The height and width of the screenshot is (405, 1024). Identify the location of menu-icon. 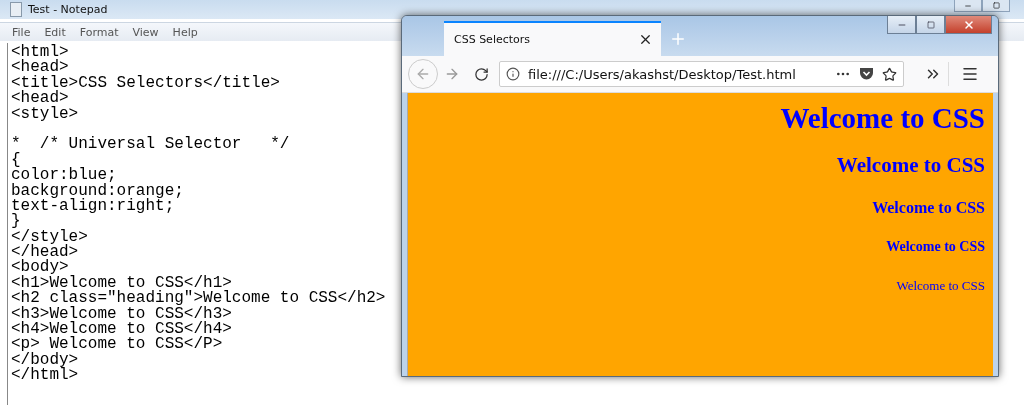
(970, 74).